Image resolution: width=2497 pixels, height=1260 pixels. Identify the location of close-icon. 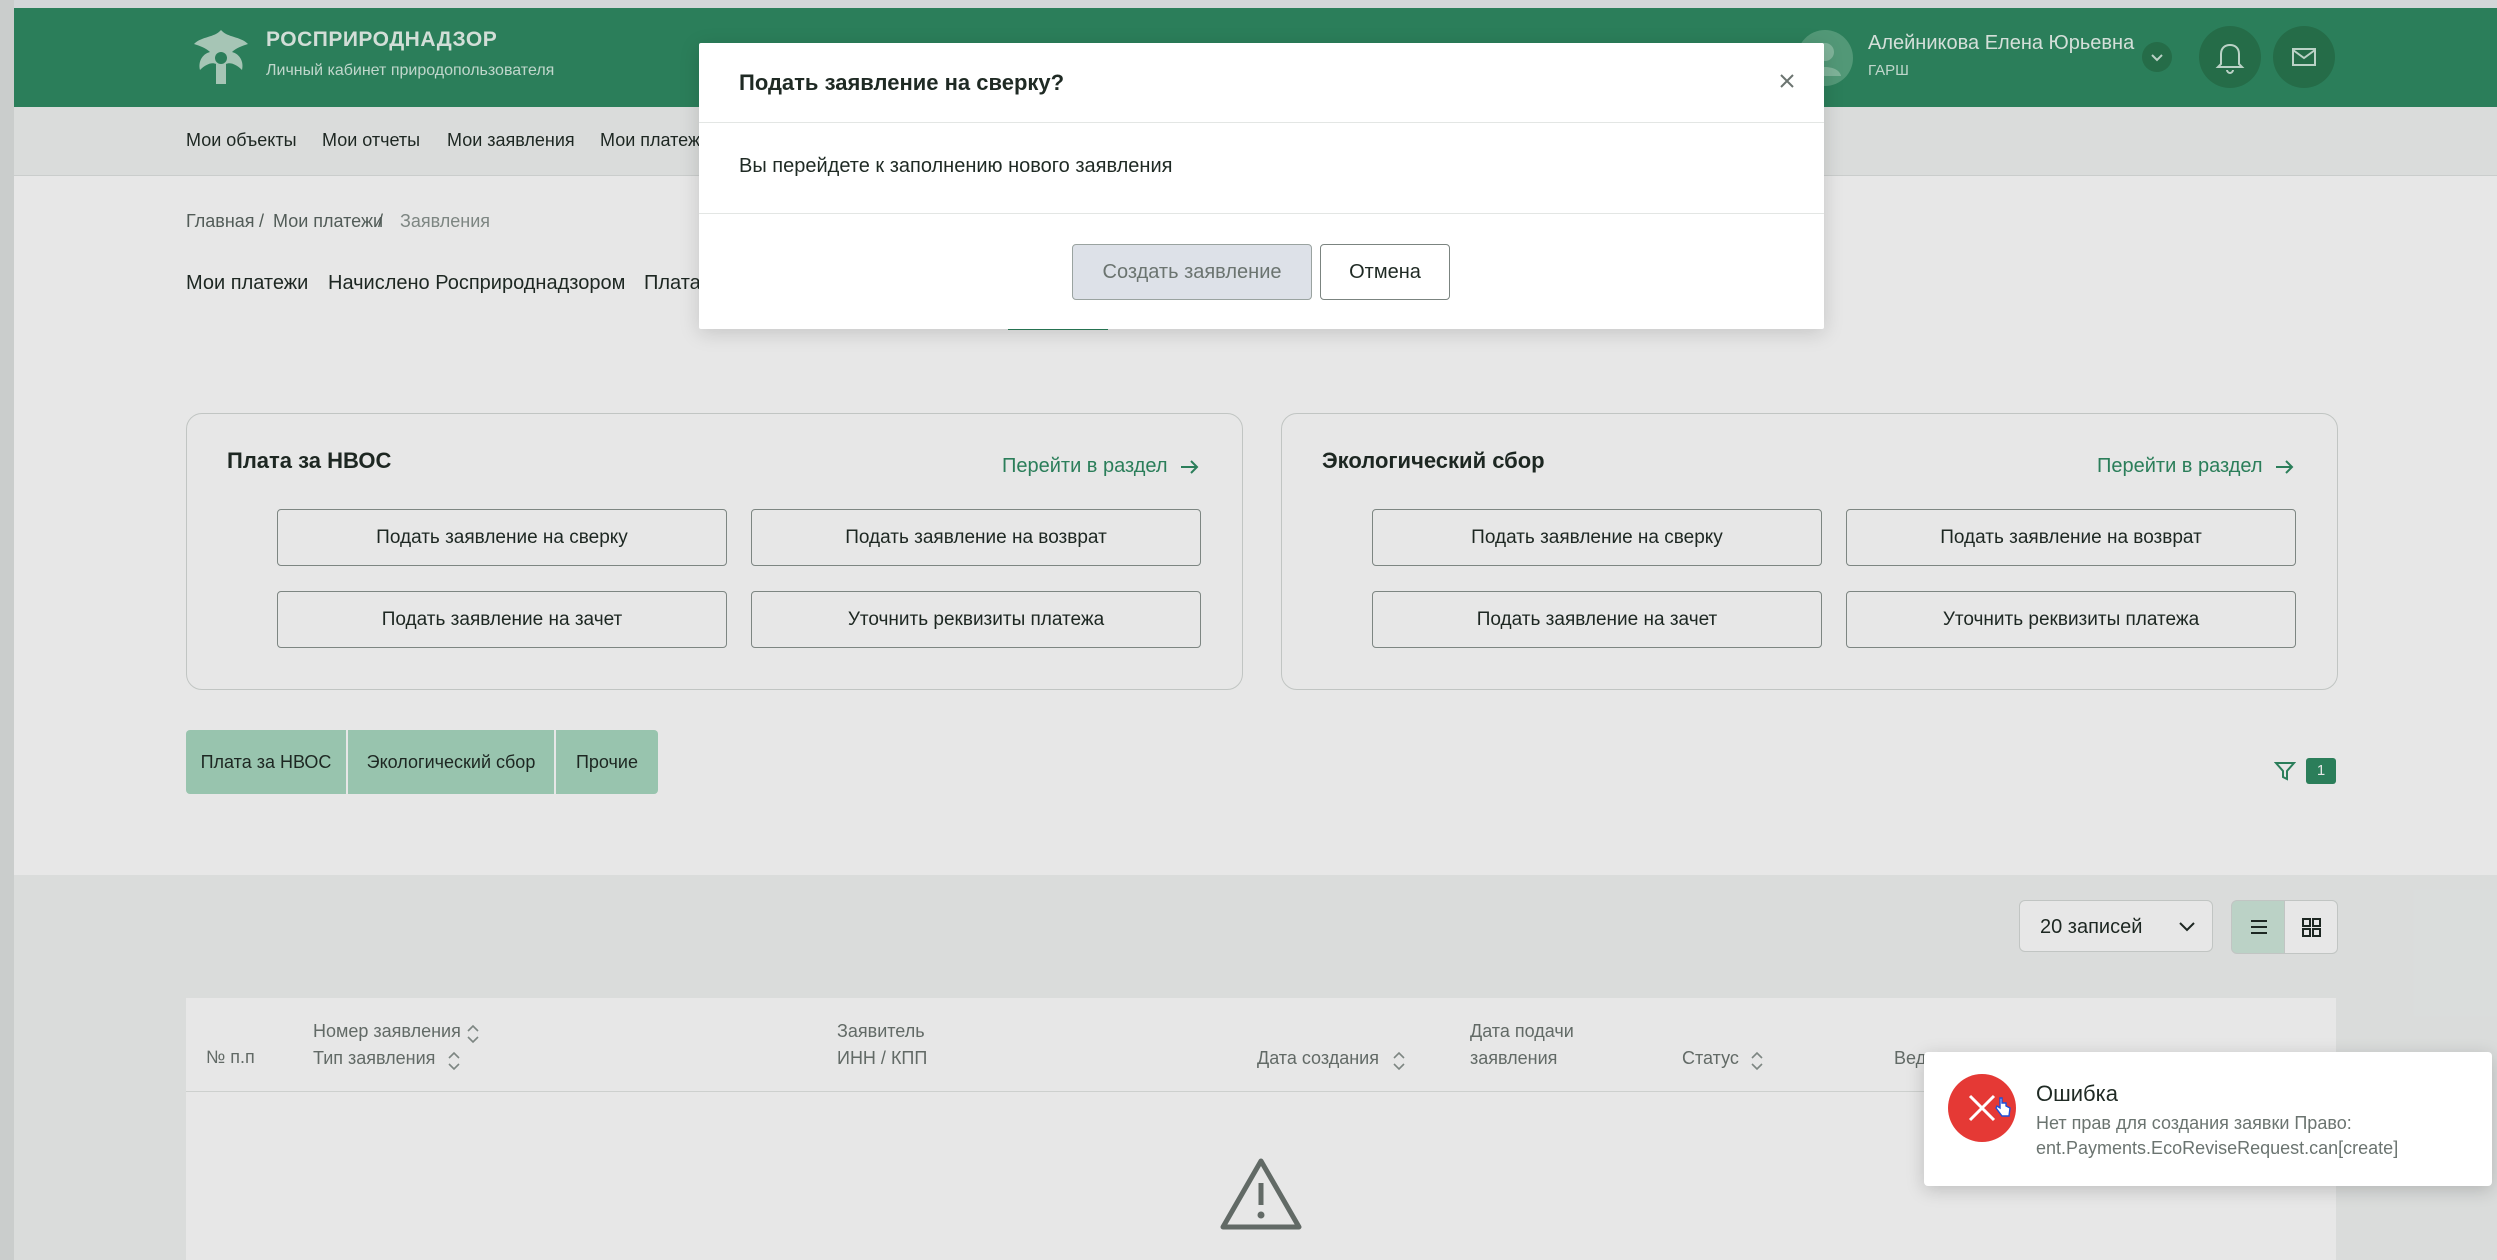
(1787, 81).